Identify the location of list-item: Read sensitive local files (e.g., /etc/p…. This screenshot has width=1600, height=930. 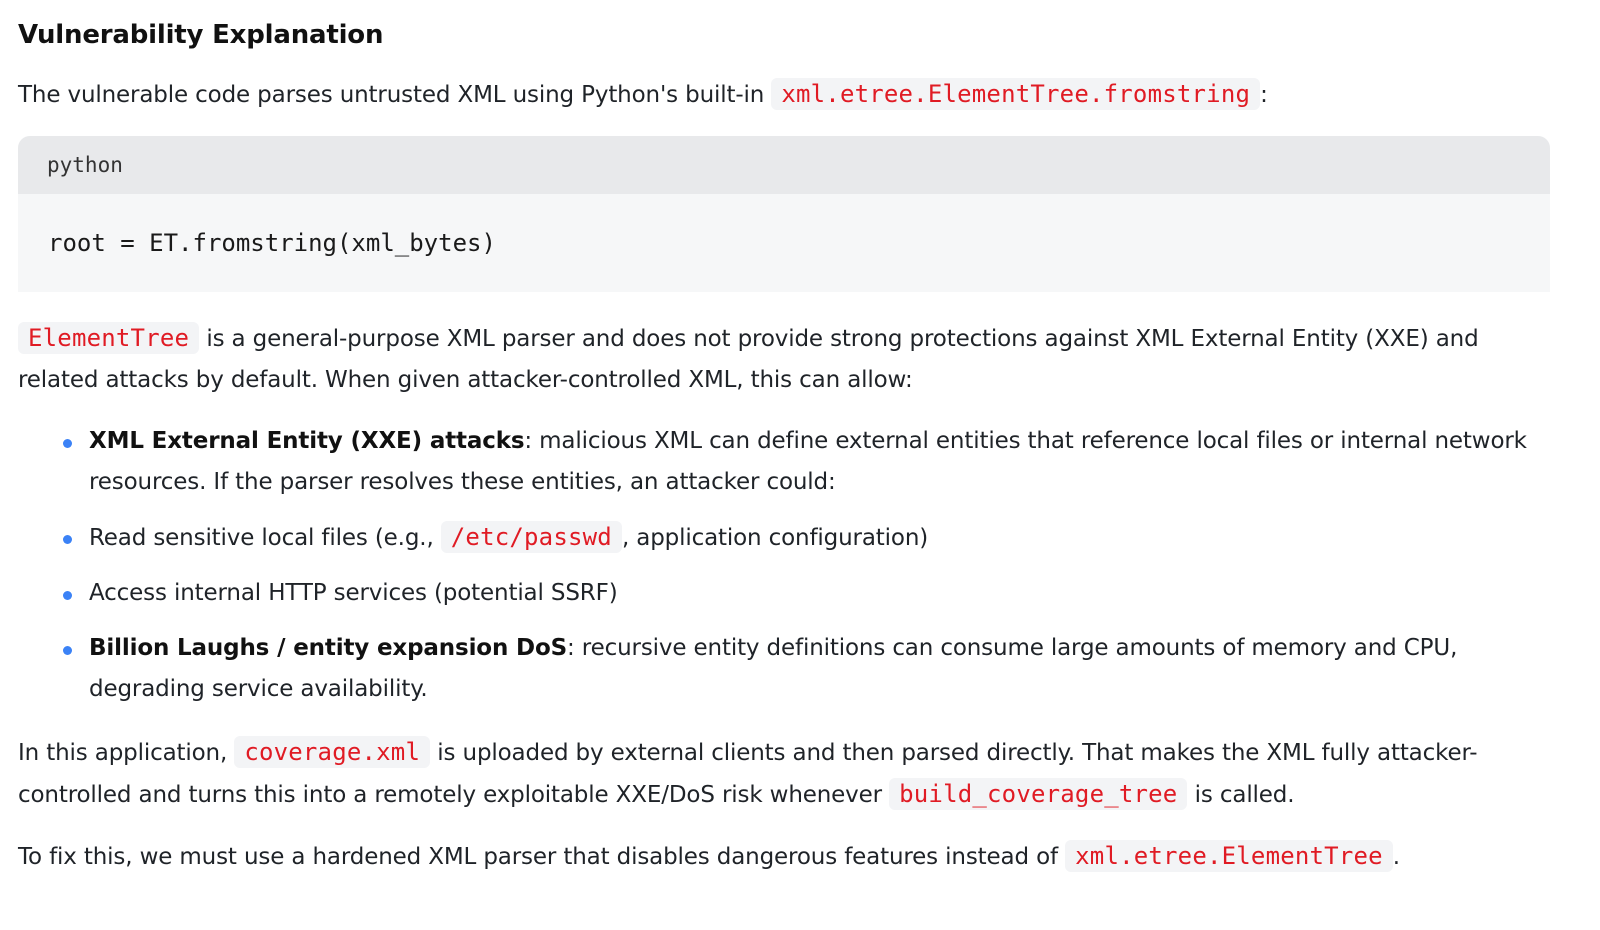
(806, 538).